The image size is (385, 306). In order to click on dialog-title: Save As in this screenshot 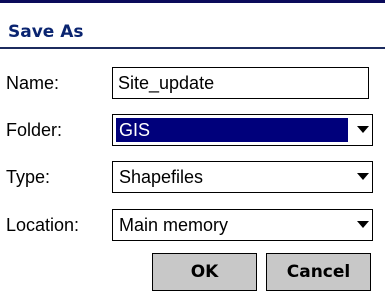, I will do `click(46, 32)`.